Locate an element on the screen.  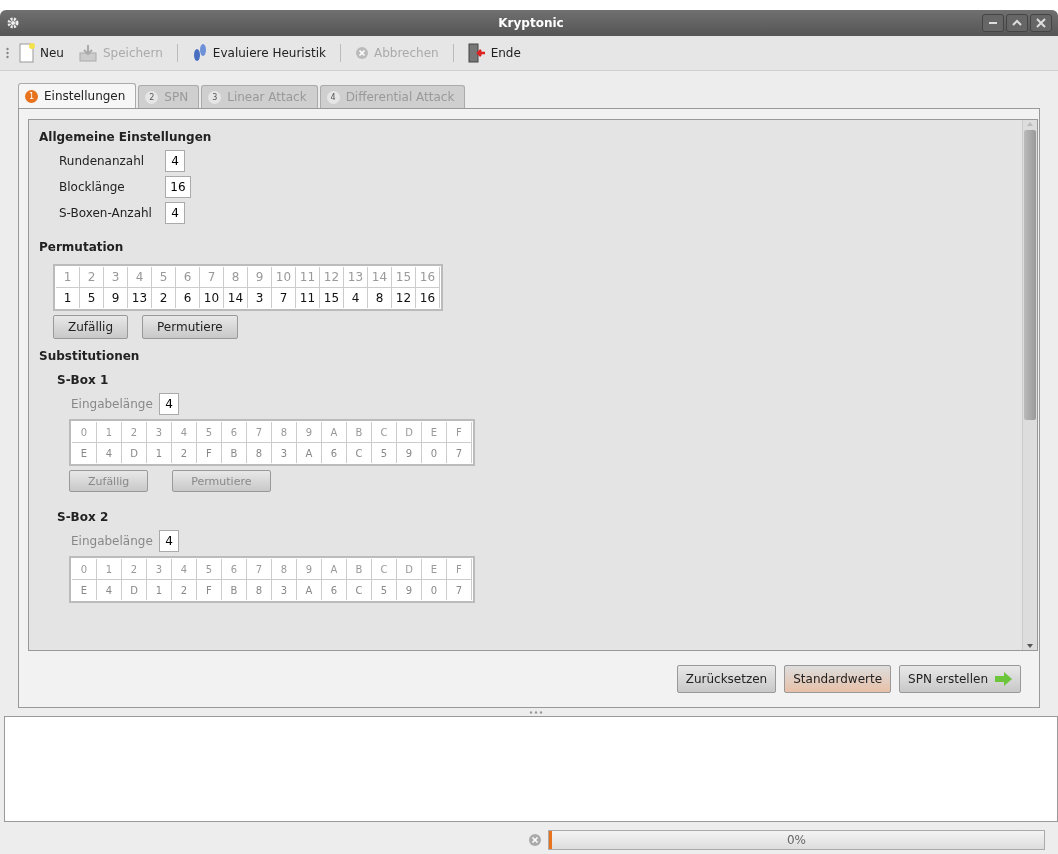
subsection-heading: S-Box 1 is located at coordinates (83, 380).